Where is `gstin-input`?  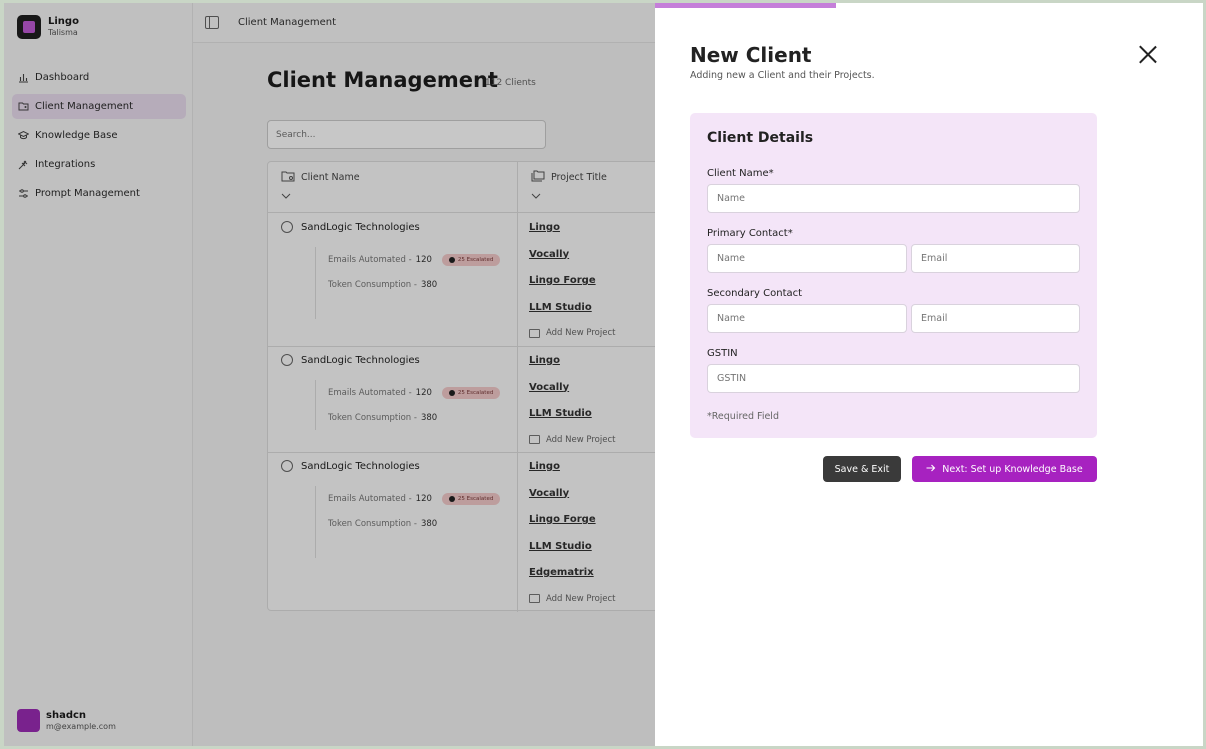
gstin-input is located at coordinates (893, 378).